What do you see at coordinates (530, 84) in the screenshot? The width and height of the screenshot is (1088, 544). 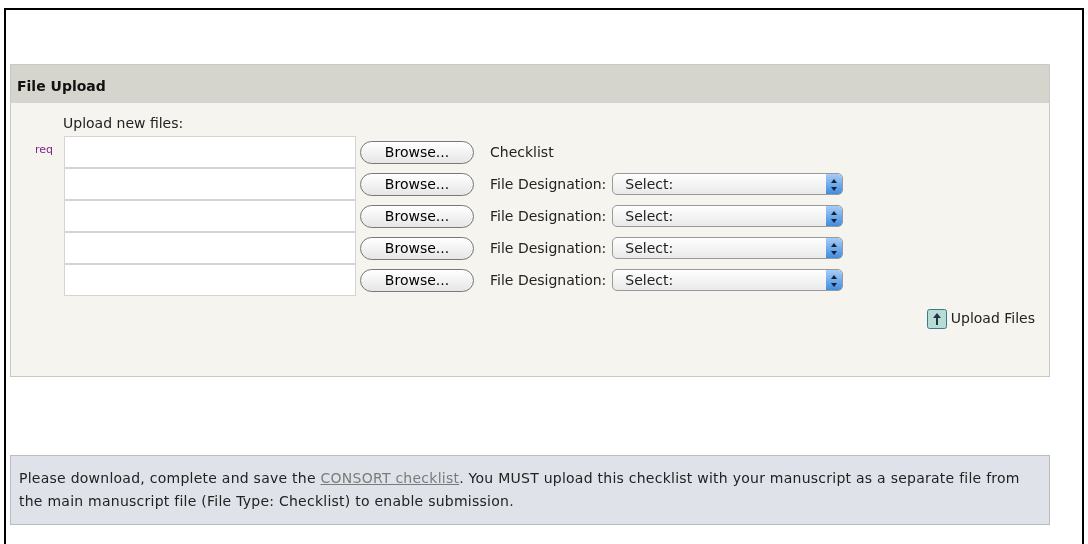 I see `panel-title: File Upload` at bounding box center [530, 84].